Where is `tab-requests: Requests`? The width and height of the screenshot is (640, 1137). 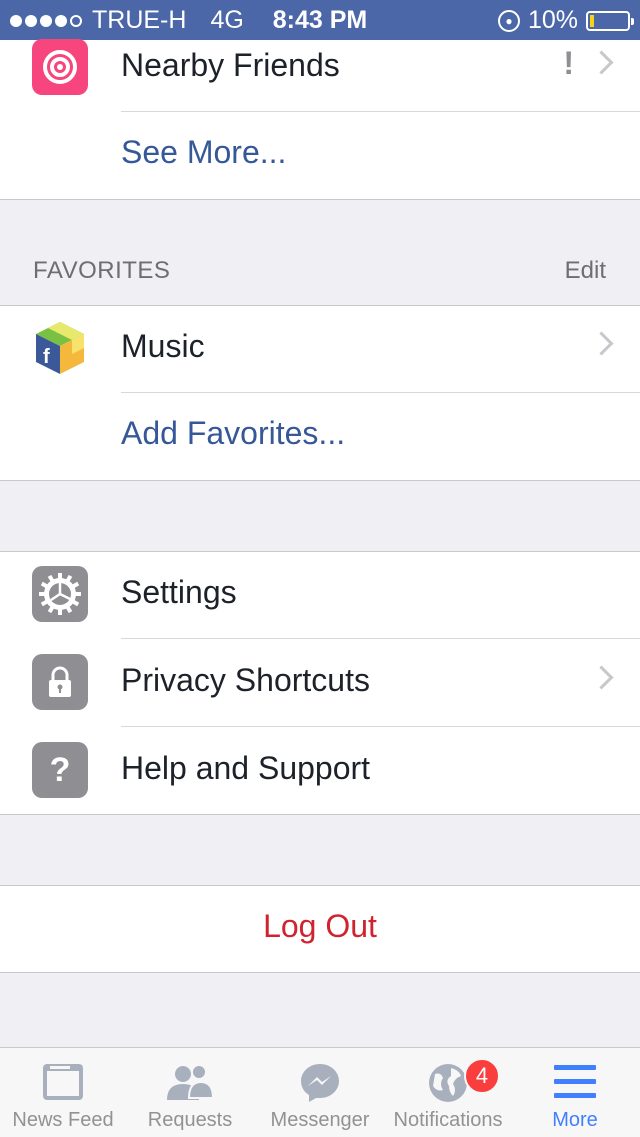 tab-requests: Requests is located at coordinates (190, 1092).